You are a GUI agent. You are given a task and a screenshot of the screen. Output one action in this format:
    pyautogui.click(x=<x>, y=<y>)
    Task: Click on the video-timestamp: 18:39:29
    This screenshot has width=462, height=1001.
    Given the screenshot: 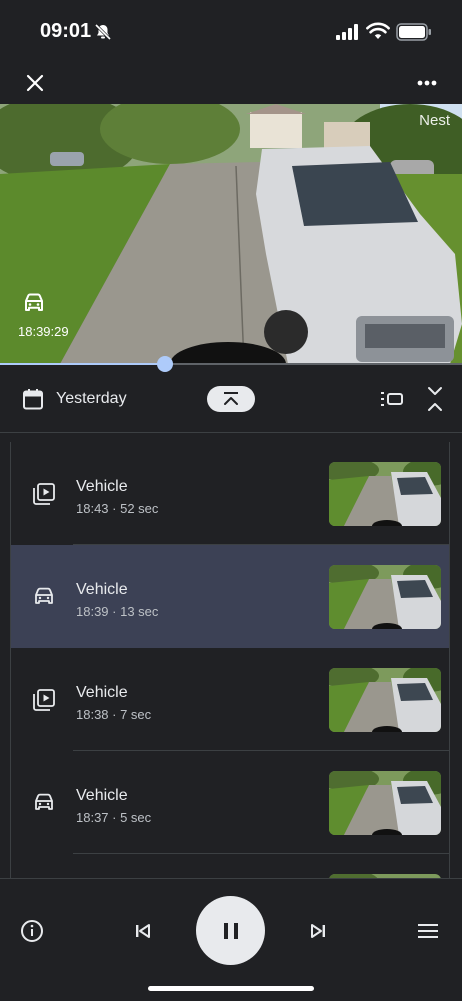 What is the action you would take?
    pyautogui.click(x=43, y=331)
    